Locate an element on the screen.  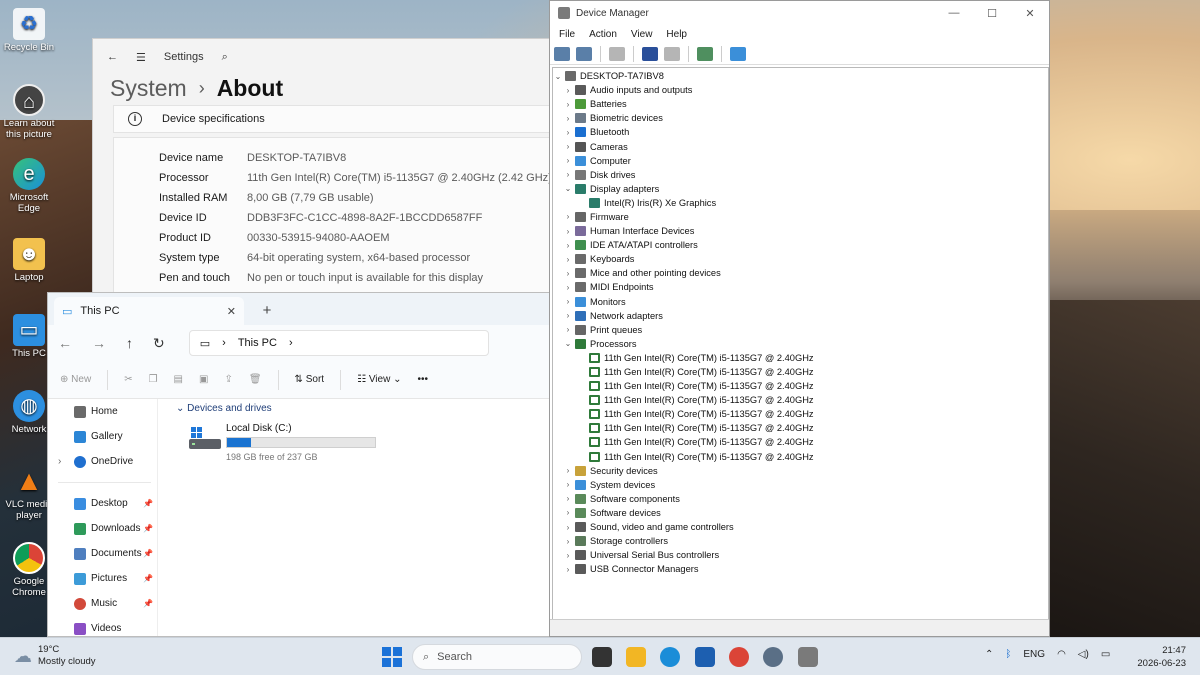
tree-node-category: › Print queues is located at coordinates (800, 330).